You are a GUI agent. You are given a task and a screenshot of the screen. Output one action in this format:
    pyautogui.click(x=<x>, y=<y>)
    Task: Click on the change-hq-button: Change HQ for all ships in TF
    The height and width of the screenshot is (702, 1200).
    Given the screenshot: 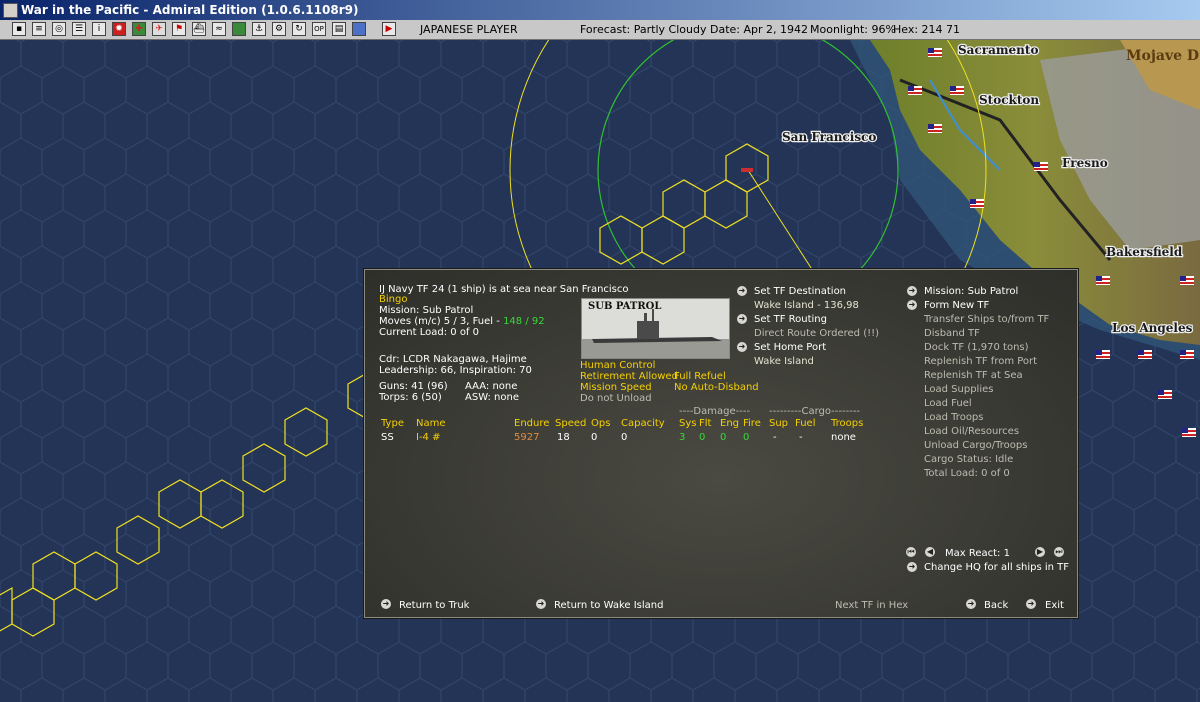 What is the action you would take?
    pyautogui.click(x=996, y=568)
    